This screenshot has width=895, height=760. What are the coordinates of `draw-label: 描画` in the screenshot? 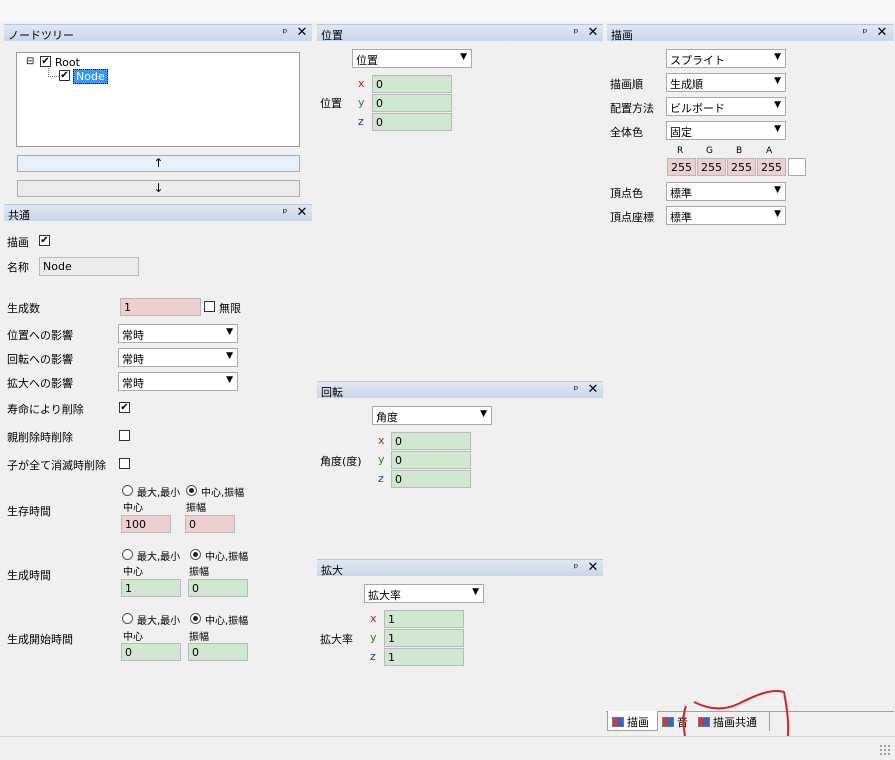 It's located at (18, 242).